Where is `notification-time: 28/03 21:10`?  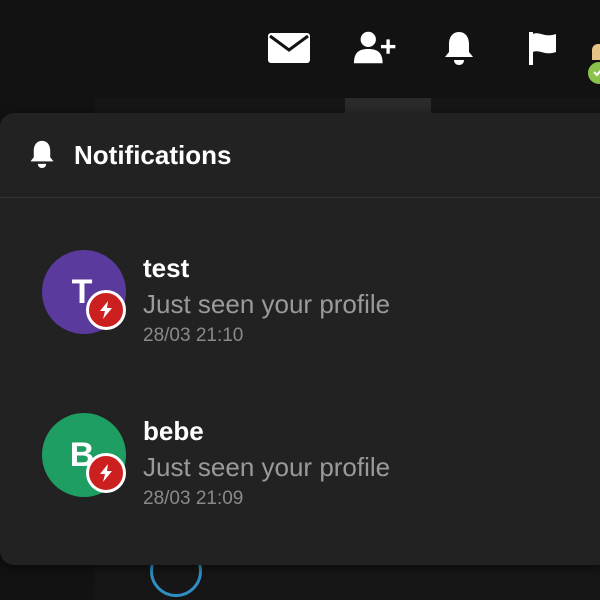 notification-time: 28/03 21:10 is located at coordinates (193, 335).